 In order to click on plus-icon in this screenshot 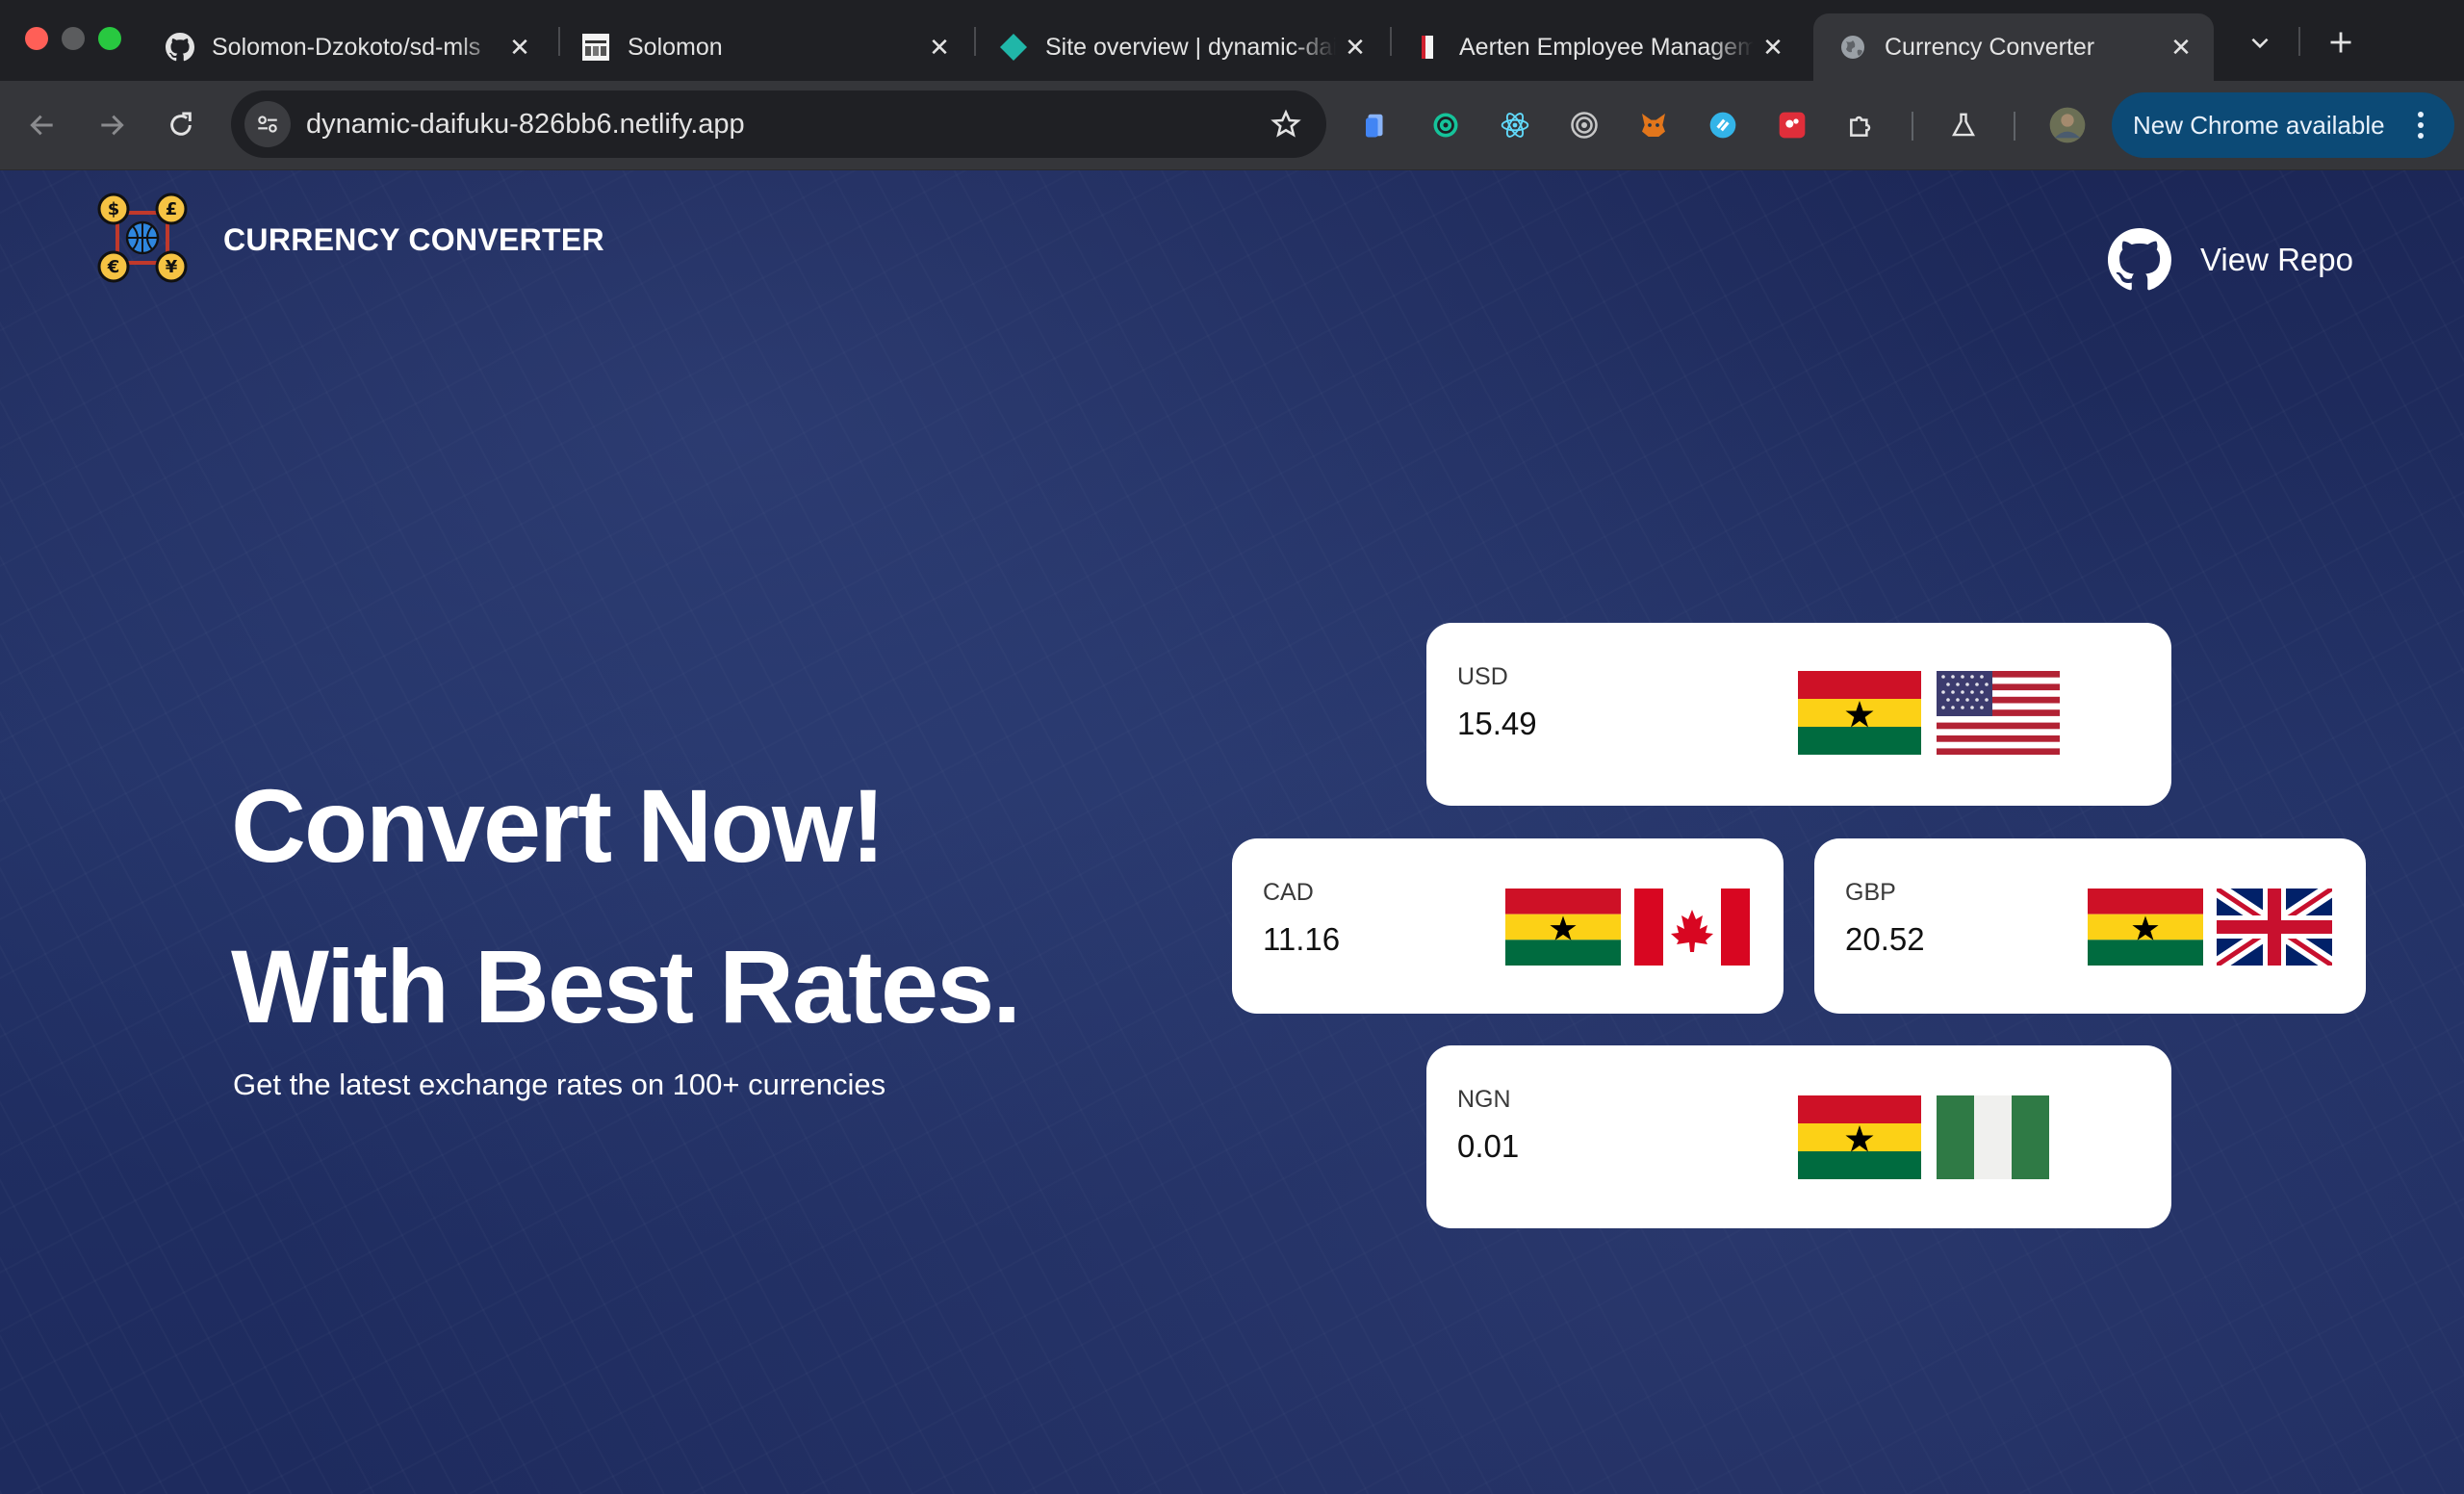, I will do `click(2340, 42)`.